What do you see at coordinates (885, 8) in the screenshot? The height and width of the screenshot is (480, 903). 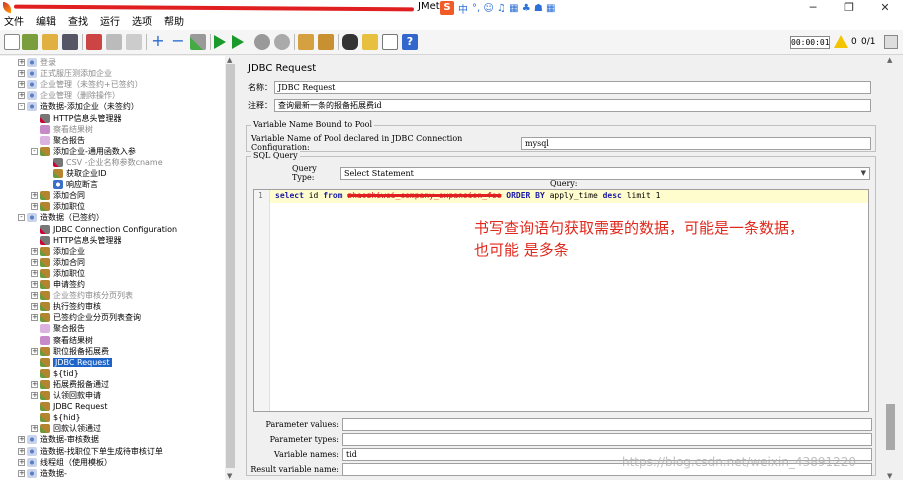 I see `close-button: ✕` at bounding box center [885, 8].